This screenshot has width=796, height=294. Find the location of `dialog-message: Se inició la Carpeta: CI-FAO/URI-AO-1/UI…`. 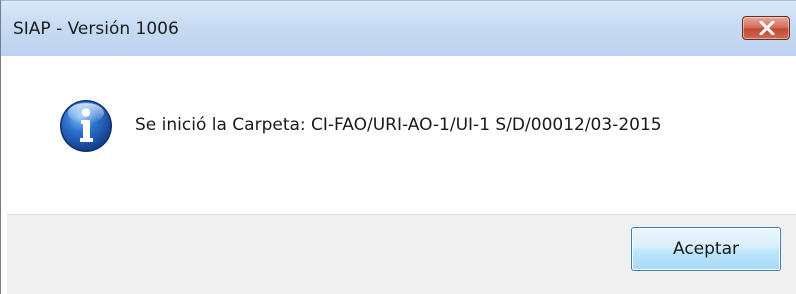

dialog-message: Se inició la Carpeta: CI-FAO/URI-AO-1/UI… is located at coordinates (398, 125).